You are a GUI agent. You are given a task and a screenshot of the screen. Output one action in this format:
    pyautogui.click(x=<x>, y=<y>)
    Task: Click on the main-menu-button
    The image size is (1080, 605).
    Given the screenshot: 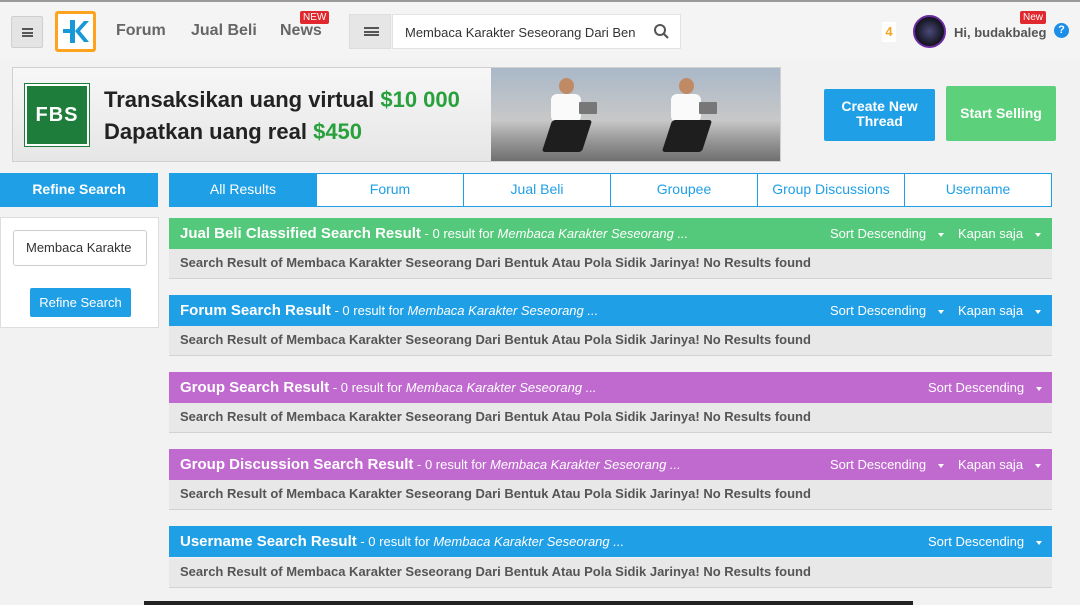 What is the action you would take?
    pyautogui.click(x=27, y=32)
    